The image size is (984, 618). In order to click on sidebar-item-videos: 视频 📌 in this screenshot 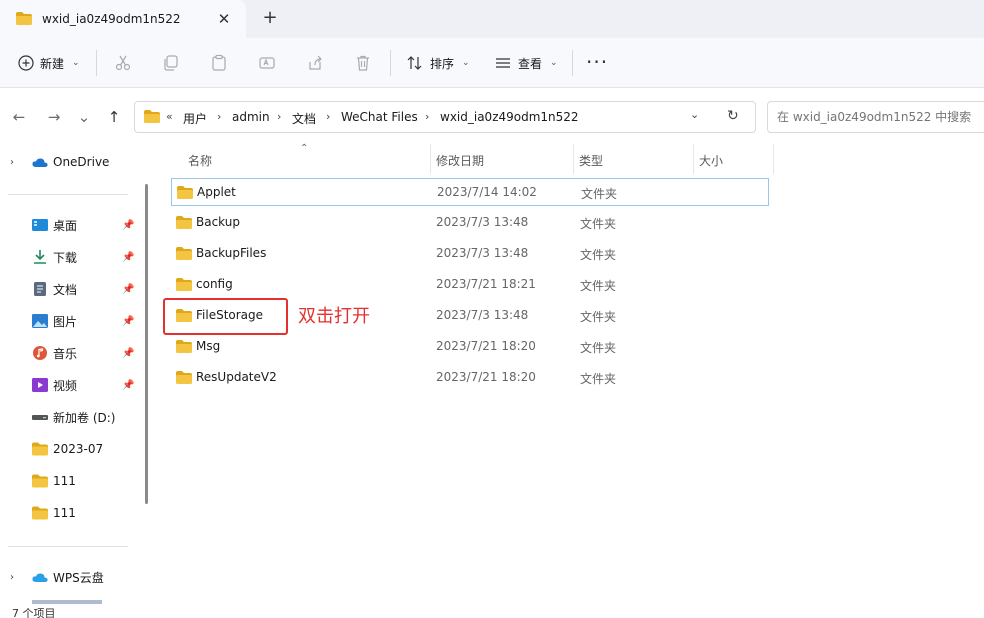, I will do `click(70, 385)`.